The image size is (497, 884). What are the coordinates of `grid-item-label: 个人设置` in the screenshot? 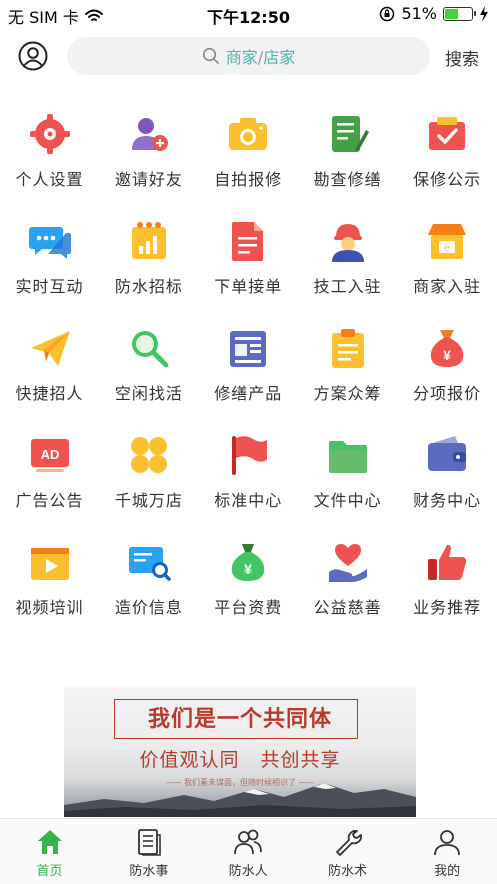 It's located at (49, 179).